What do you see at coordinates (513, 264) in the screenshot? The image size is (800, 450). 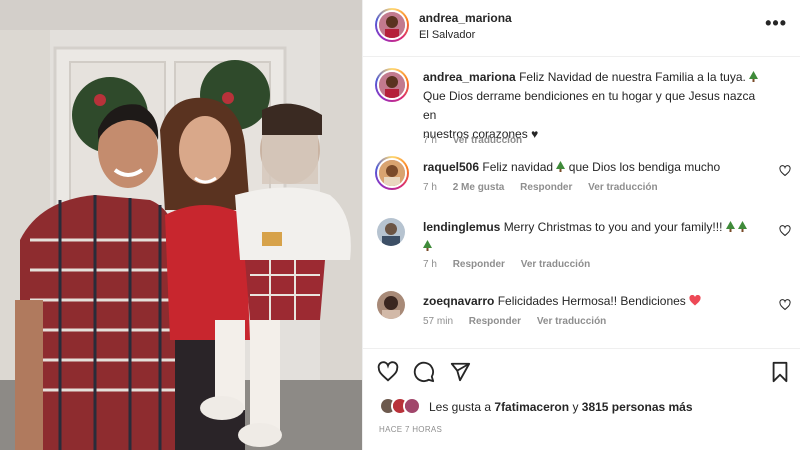 I see `comment-meta: 7 h Responder Ver traducción` at bounding box center [513, 264].